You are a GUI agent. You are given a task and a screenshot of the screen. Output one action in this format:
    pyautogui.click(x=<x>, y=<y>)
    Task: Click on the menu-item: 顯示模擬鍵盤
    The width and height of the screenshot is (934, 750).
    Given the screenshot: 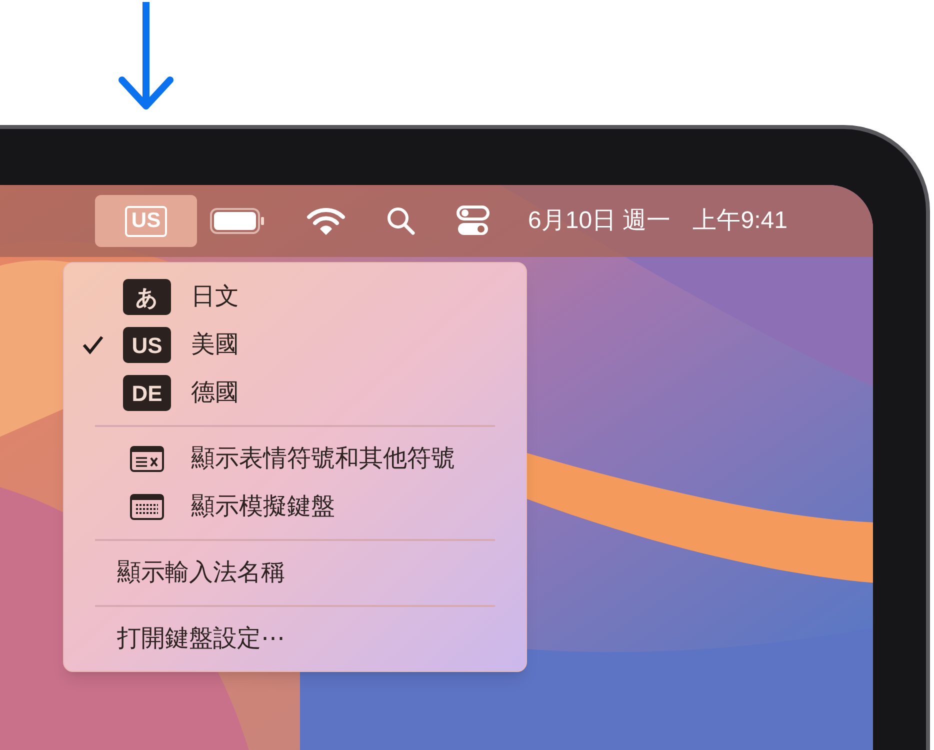 What is the action you would take?
    pyautogui.click(x=295, y=507)
    